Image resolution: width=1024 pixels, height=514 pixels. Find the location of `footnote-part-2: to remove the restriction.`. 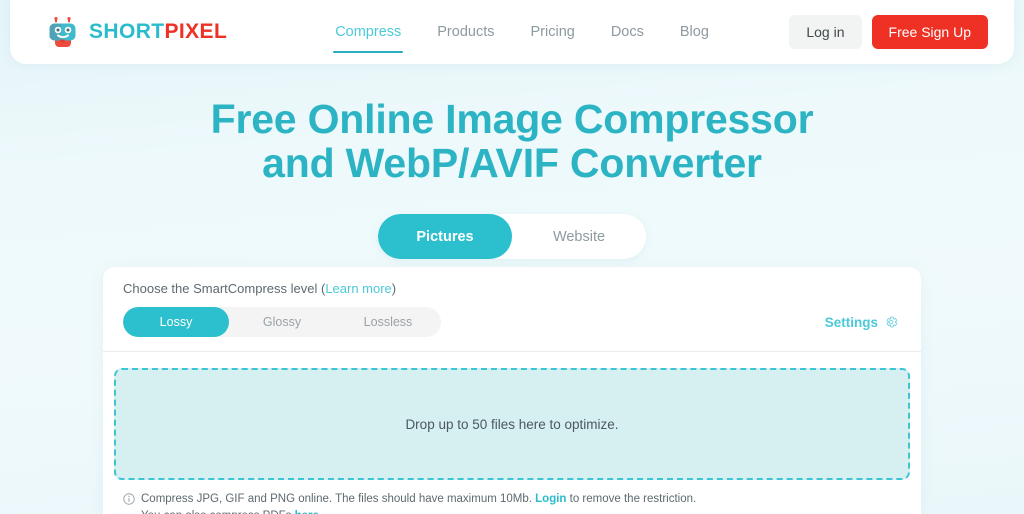

footnote-part-2: to remove the restriction. is located at coordinates (631, 499).